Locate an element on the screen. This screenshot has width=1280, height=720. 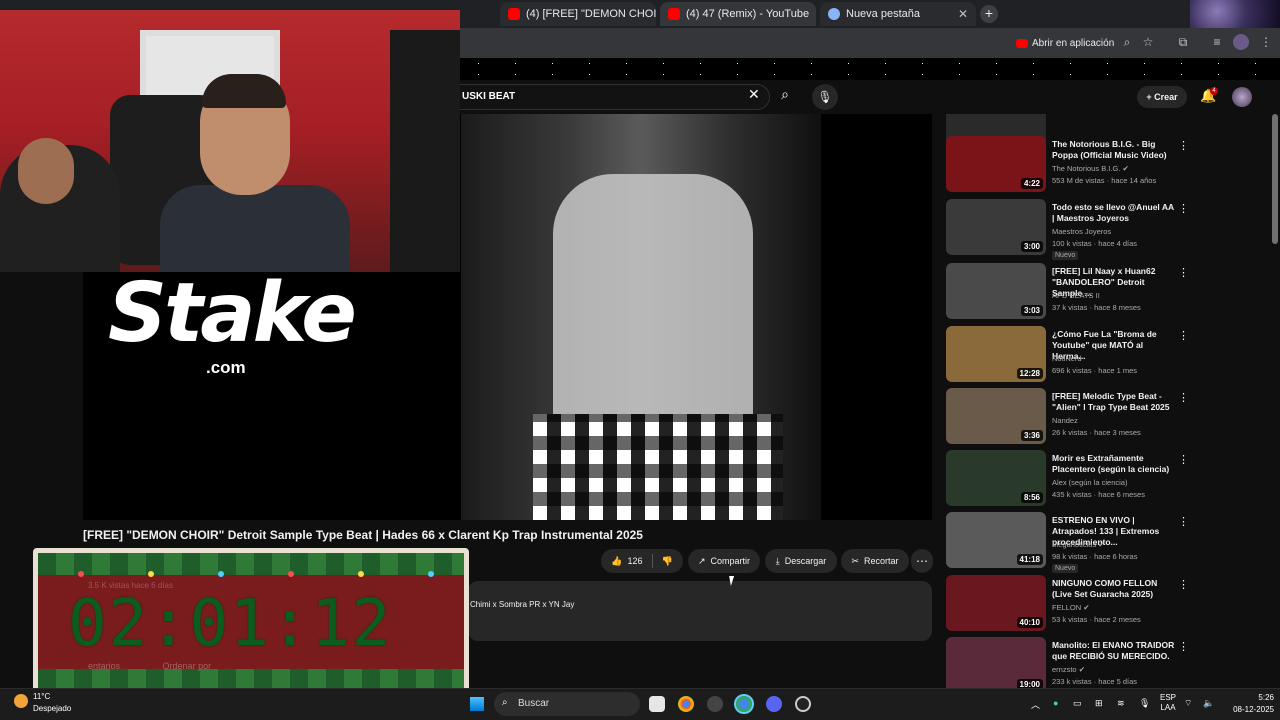
zoom-icon: ⌕ is located at coordinates (1127, 42).